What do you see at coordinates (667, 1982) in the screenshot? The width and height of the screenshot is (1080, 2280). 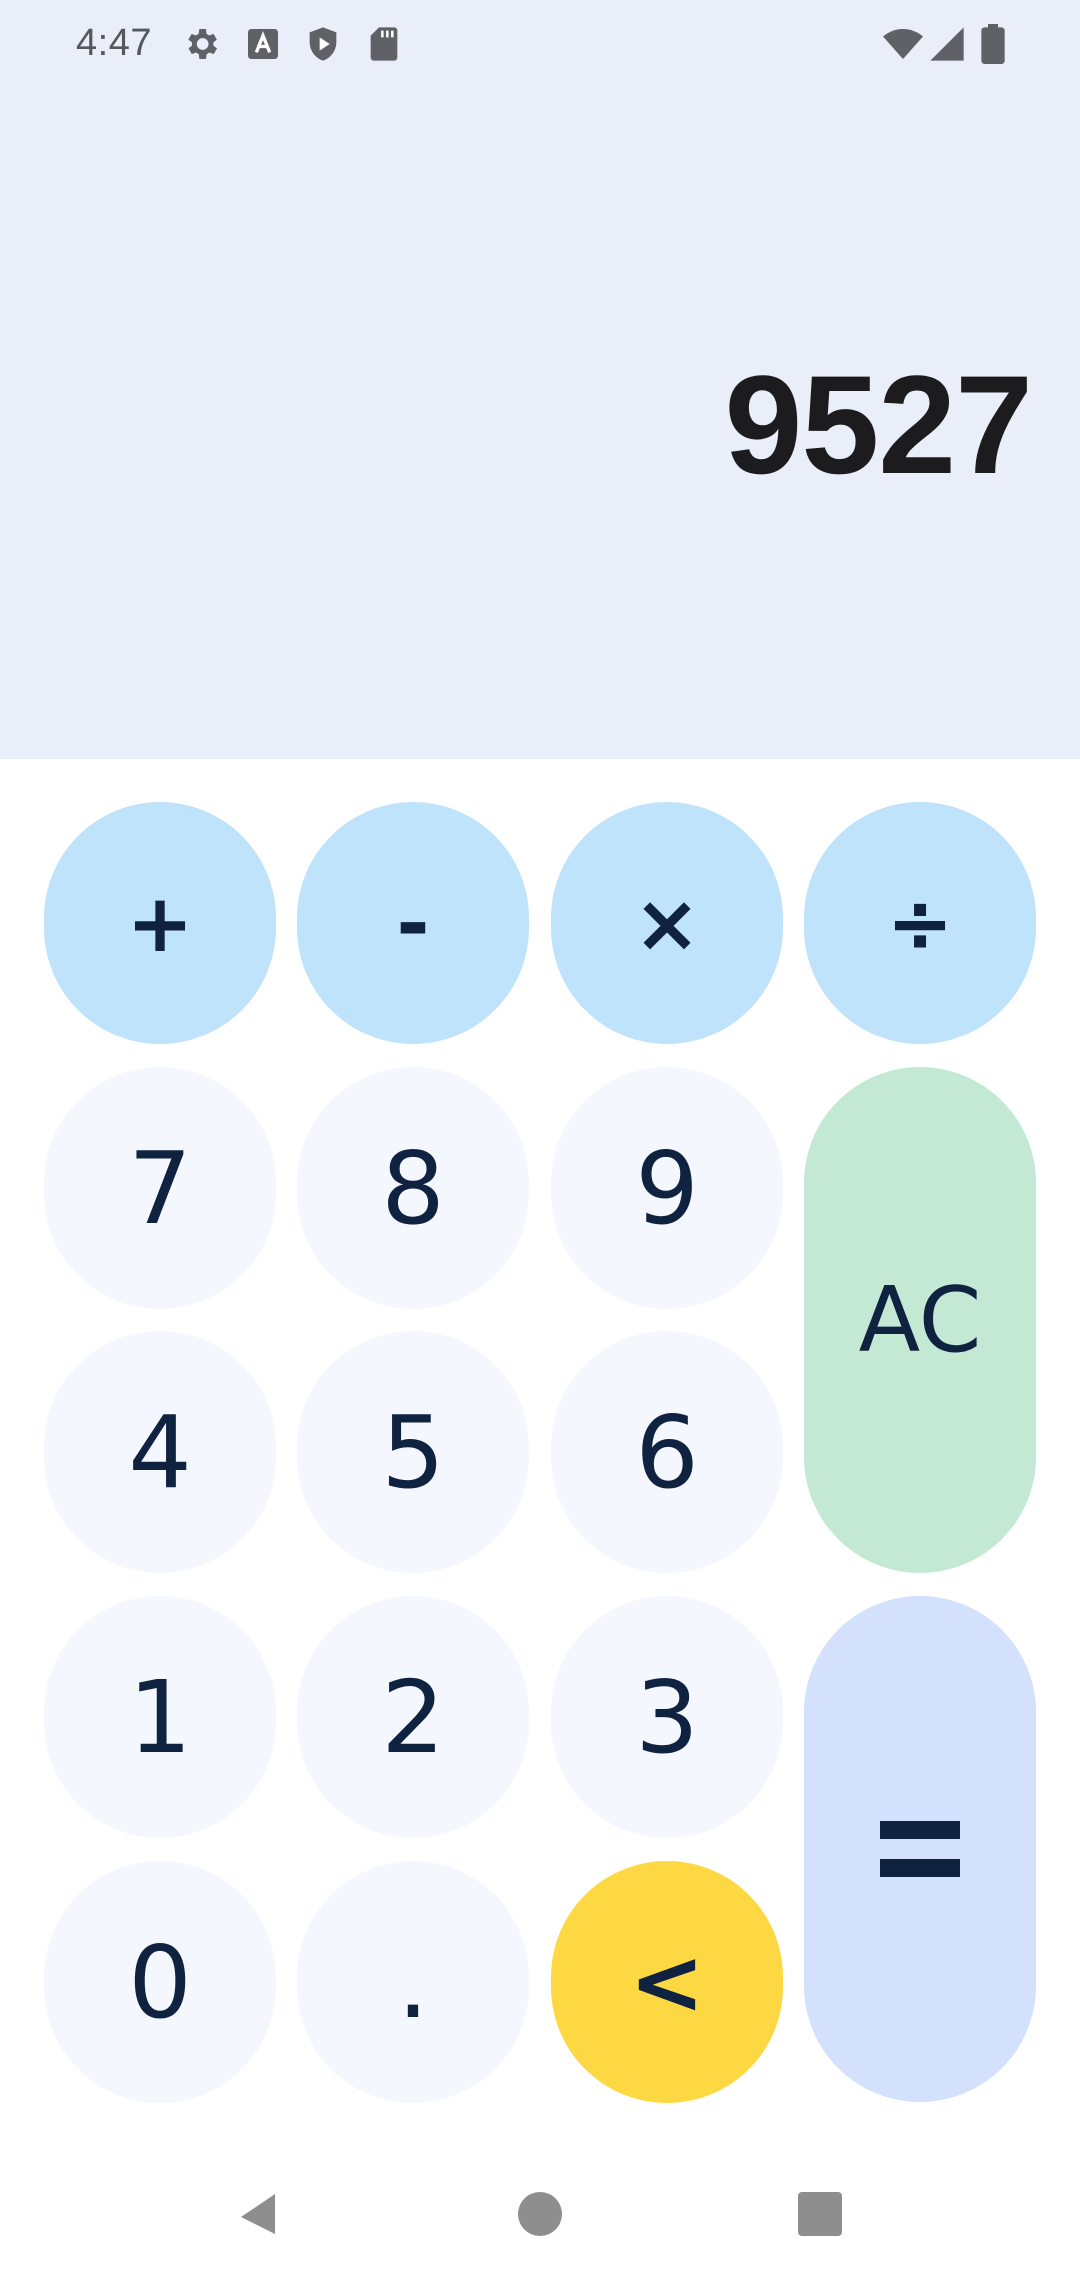 I see `backspace-button: <` at bounding box center [667, 1982].